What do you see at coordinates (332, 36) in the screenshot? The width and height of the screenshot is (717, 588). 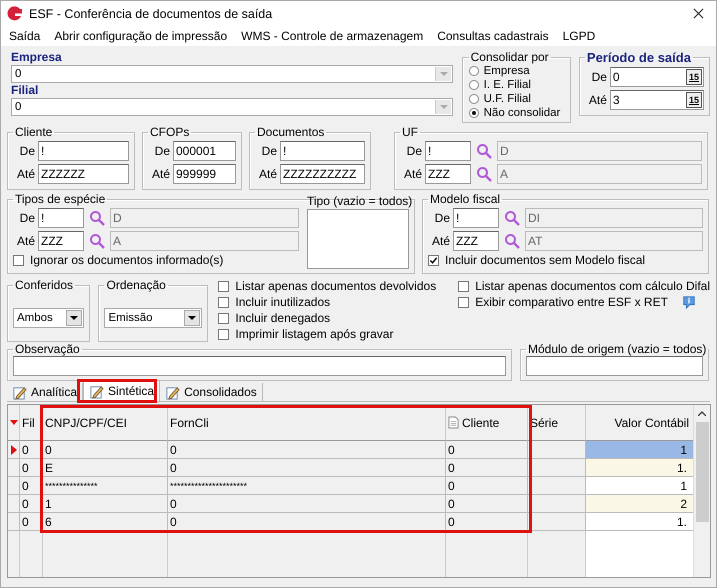 I see `menu-item: WMS - Controle de armazenagem` at bounding box center [332, 36].